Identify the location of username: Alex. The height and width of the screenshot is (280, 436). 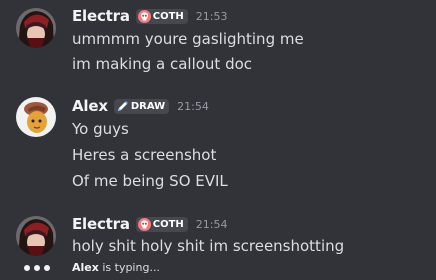
(90, 106).